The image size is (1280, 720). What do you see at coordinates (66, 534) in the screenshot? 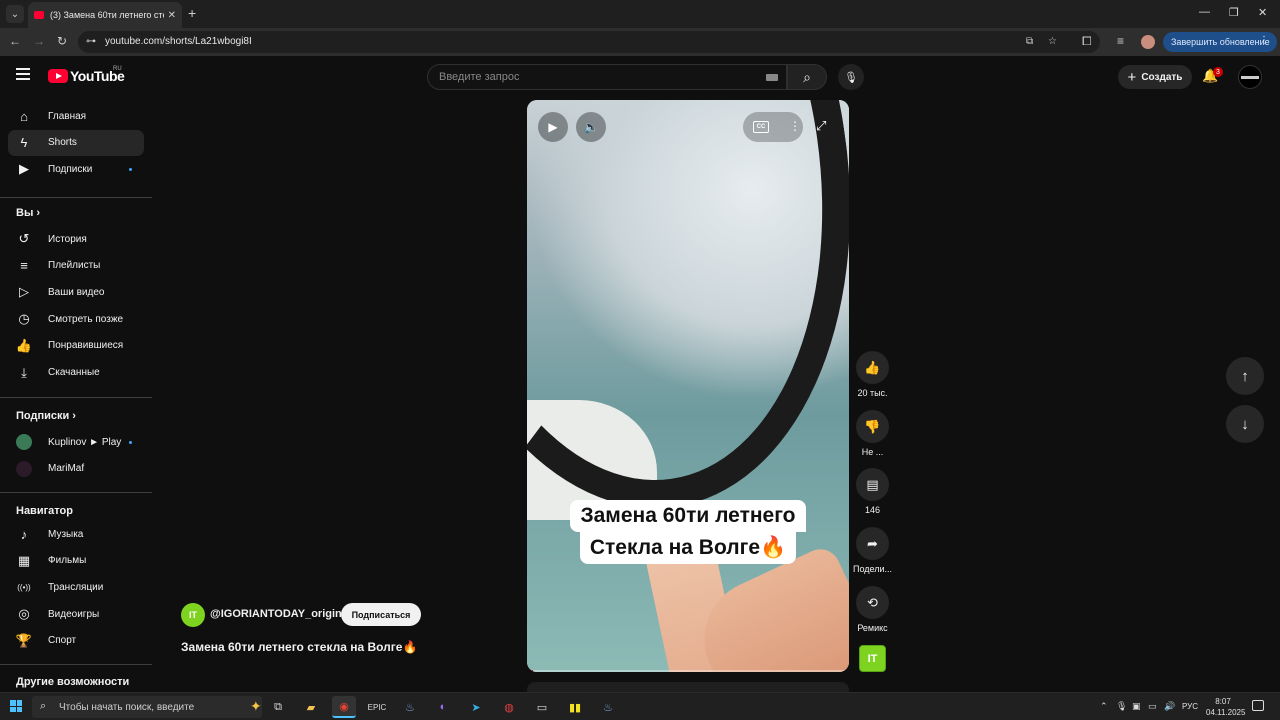
I see `sidebar-item-label: Музыка` at bounding box center [66, 534].